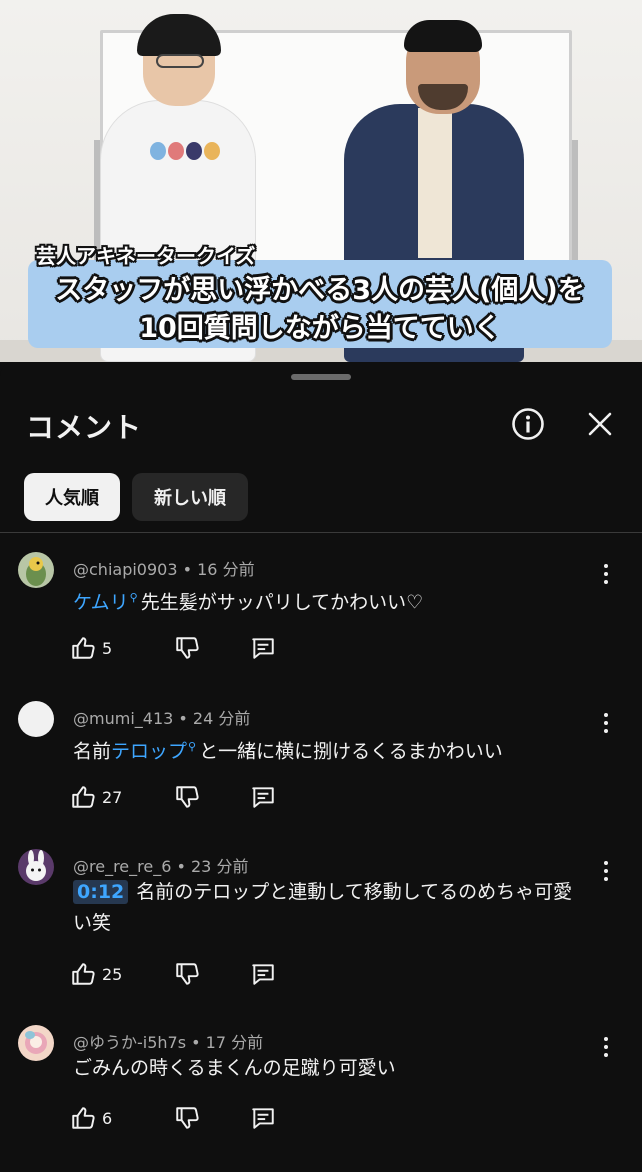 Image resolution: width=642 pixels, height=1172 pixels. Describe the element at coordinates (320, 290) in the screenshot. I see `caption-line-1: スタッフが思い浮かべる3人の芸人(個人)を` at that location.